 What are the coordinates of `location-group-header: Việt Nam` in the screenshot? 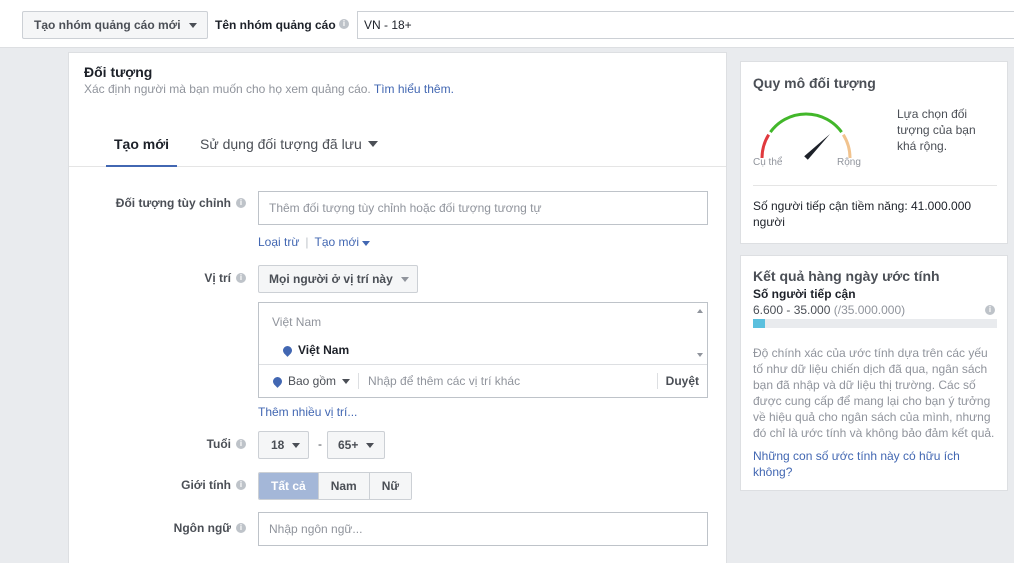 It's located at (297, 322).